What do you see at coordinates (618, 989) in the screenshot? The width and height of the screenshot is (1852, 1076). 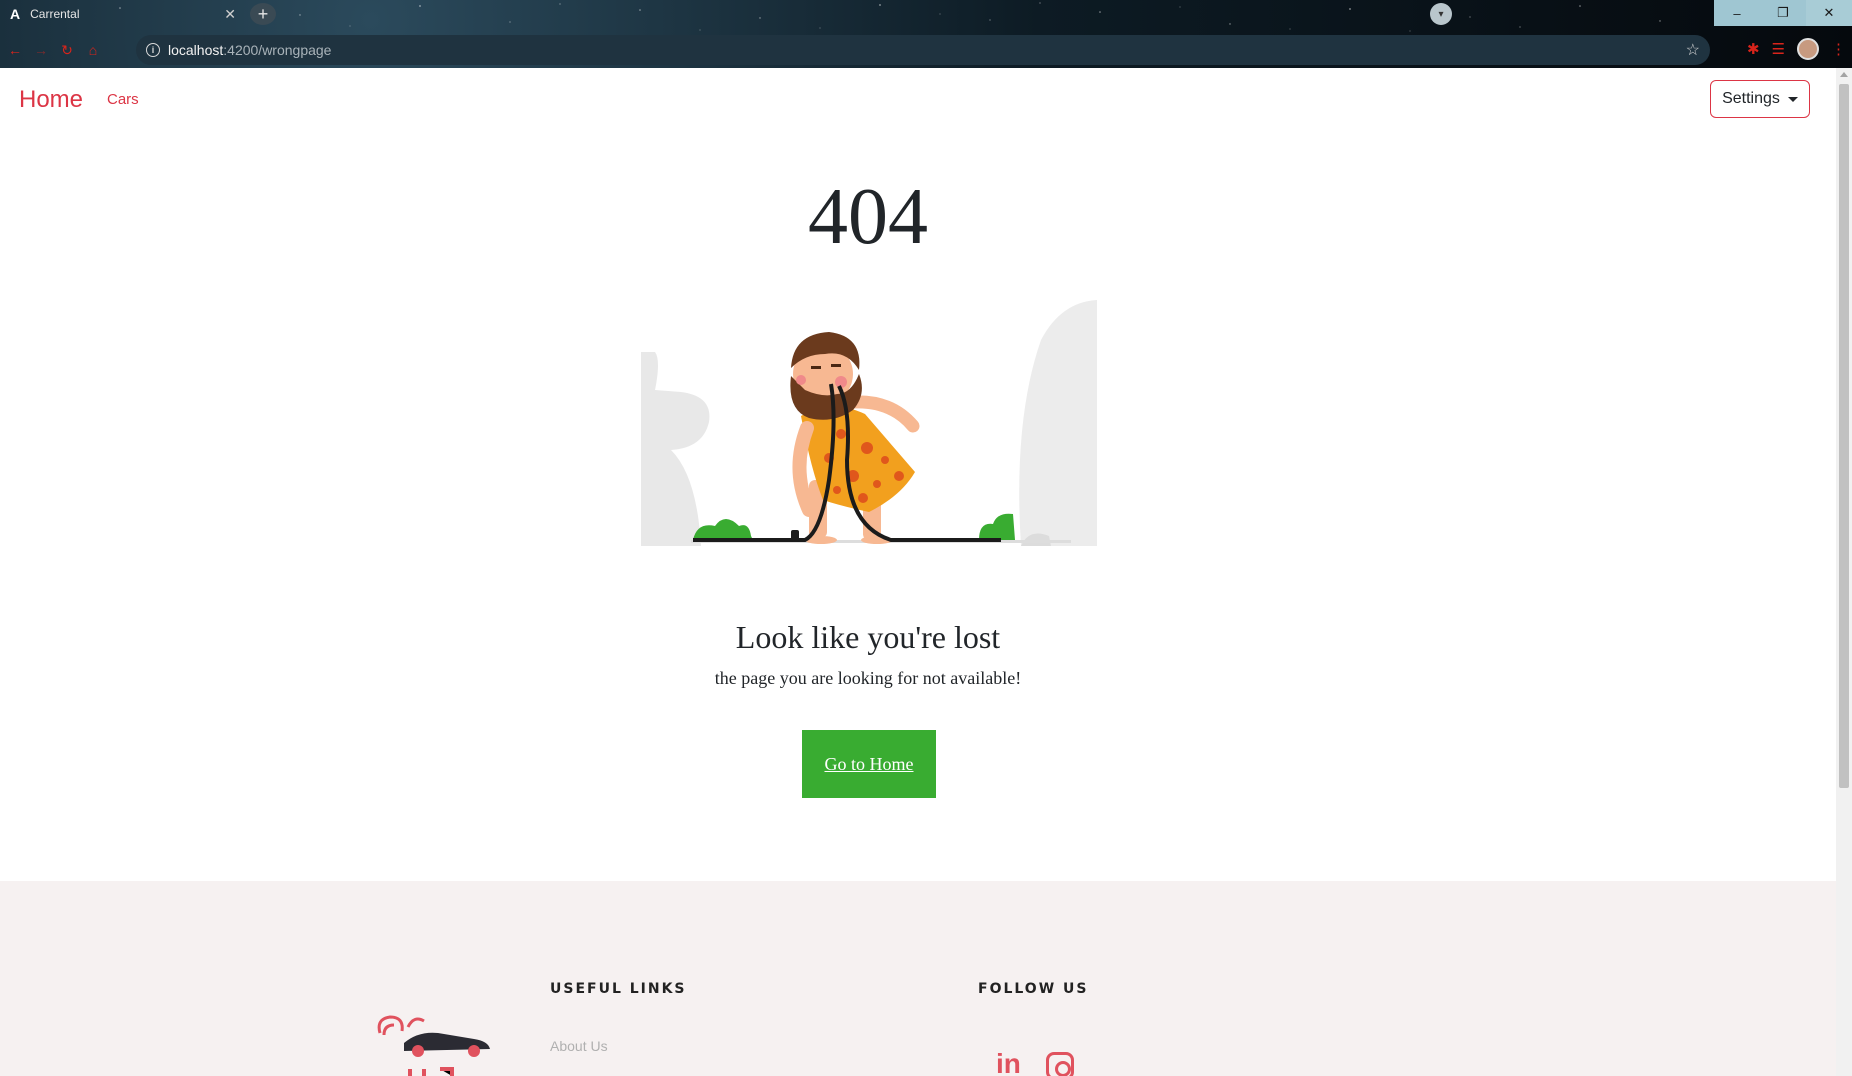 I see `useful-links-heading: USEFUL LINKS` at bounding box center [618, 989].